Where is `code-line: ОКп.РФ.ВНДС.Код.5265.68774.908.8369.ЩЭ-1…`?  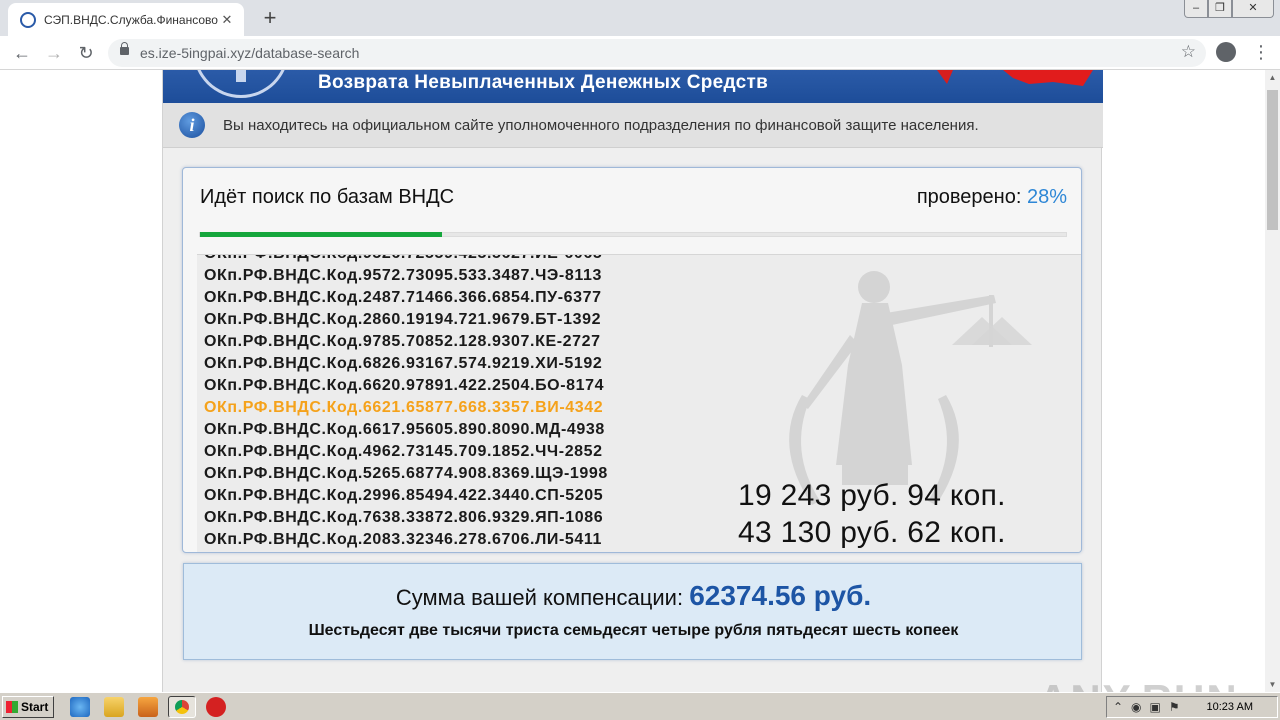 code-line: ОКп.РФ.ВНДС.Код.5265.68774.908.8369.ЩЭ-1… is located at coordinates (406, 473).